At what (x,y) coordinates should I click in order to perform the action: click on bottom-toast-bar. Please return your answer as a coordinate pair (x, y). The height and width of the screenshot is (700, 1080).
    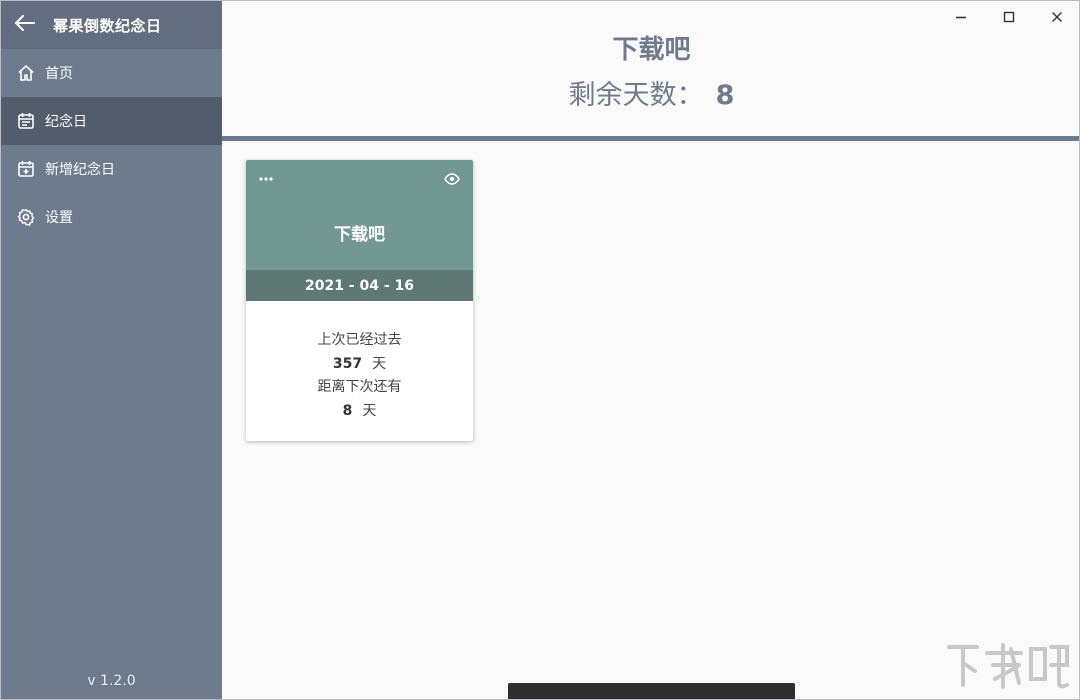
    Looking at the image, I should click on (651, 691).